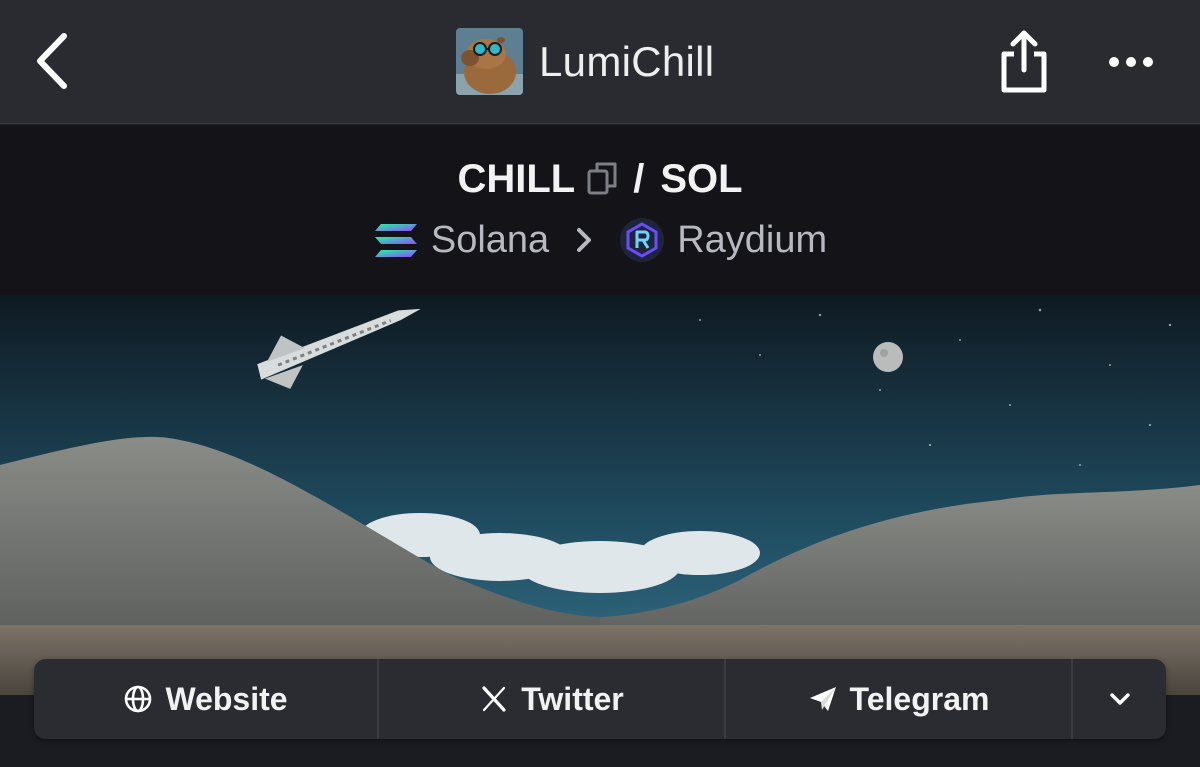 The width and height of the screenshot is (1200, 767). Describe the element at coordinates (919, 698) in the screenshot. I see `telegram-label: Telegram` at that location.